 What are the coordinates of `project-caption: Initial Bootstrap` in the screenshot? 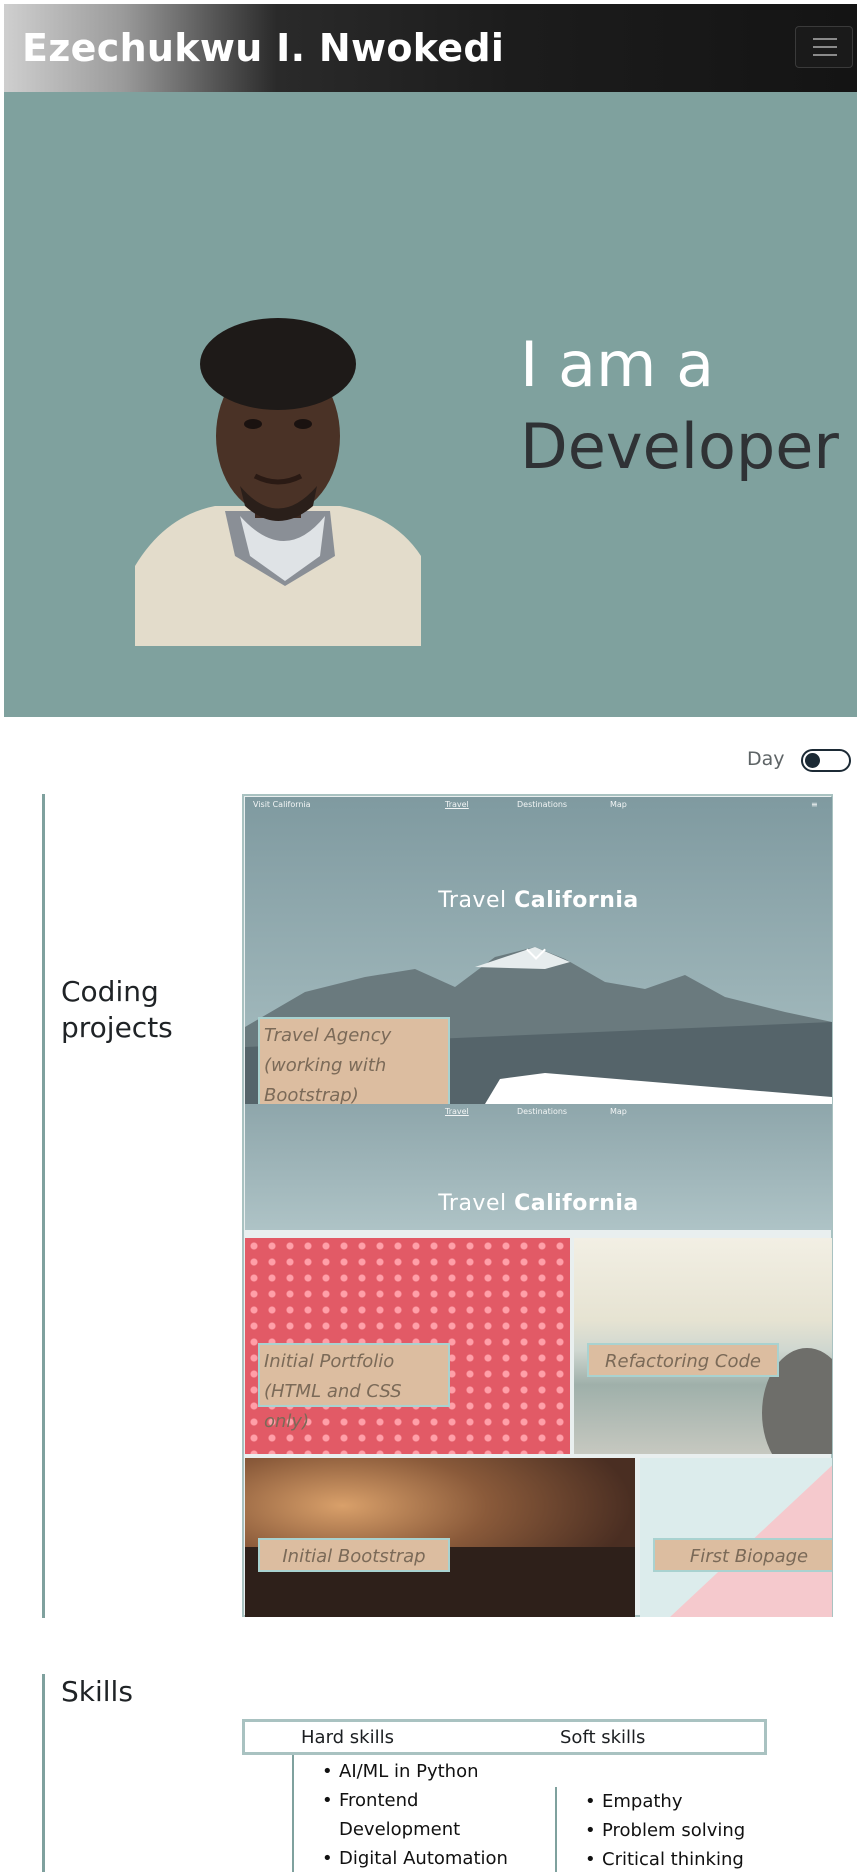 It's located at (354, 1555).